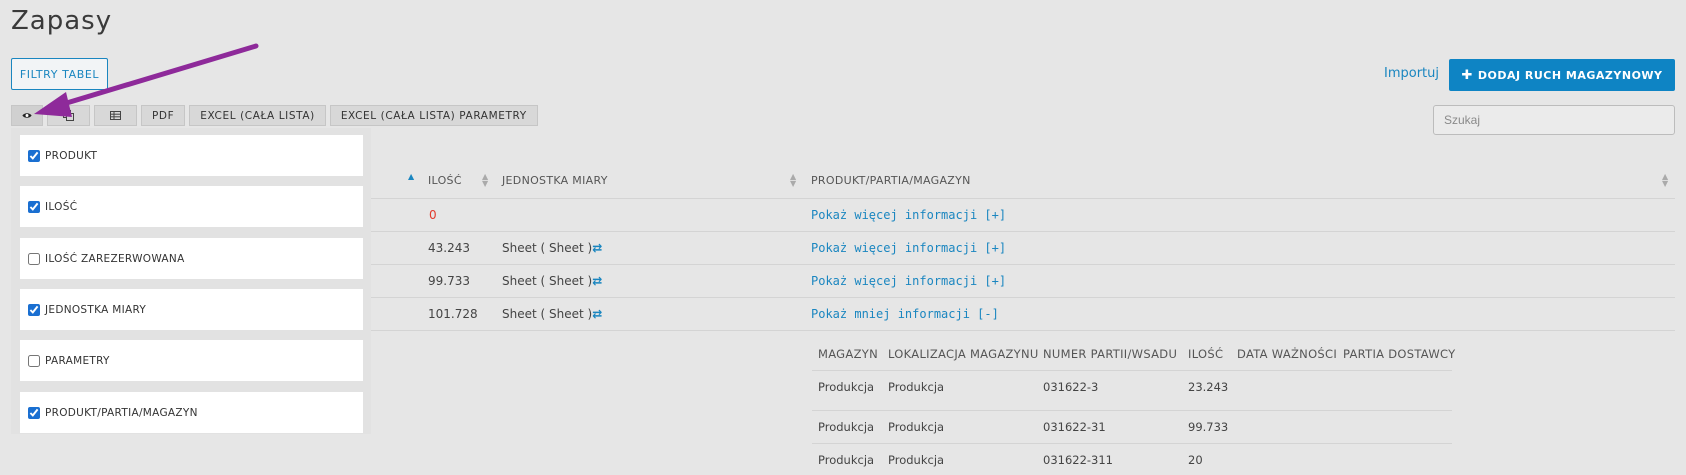  I want to click on table-cell-qty: 99.733, so click(449, 281).